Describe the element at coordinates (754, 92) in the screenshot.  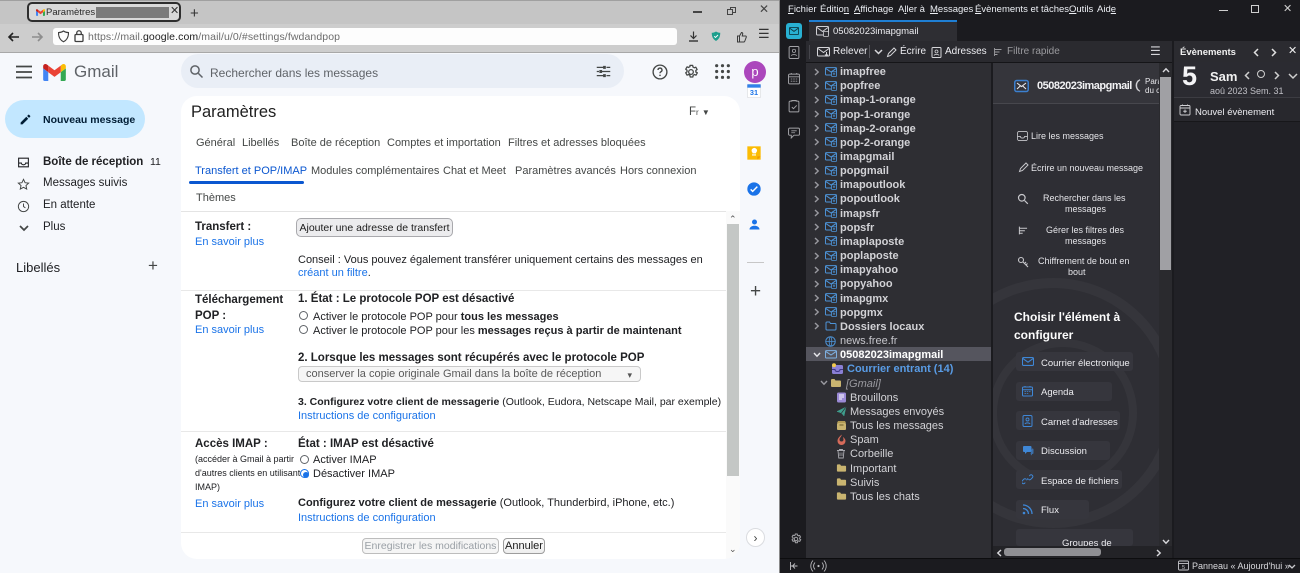
I see `svg-text: 31` at that location.